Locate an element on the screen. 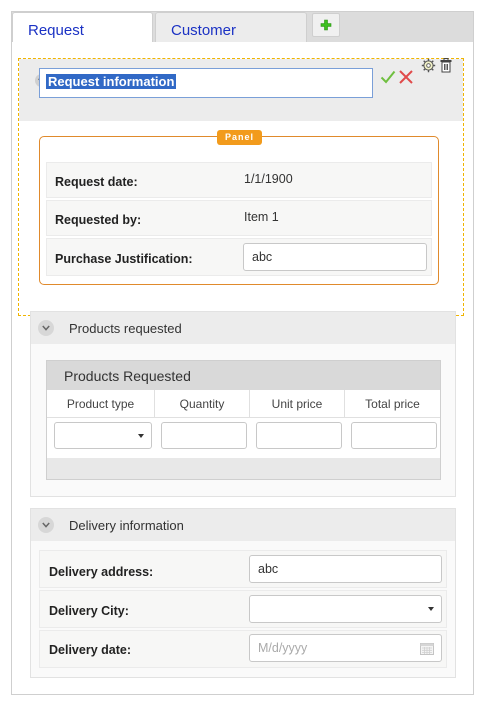  justification-input: abc is located at coordinates (335, 257).